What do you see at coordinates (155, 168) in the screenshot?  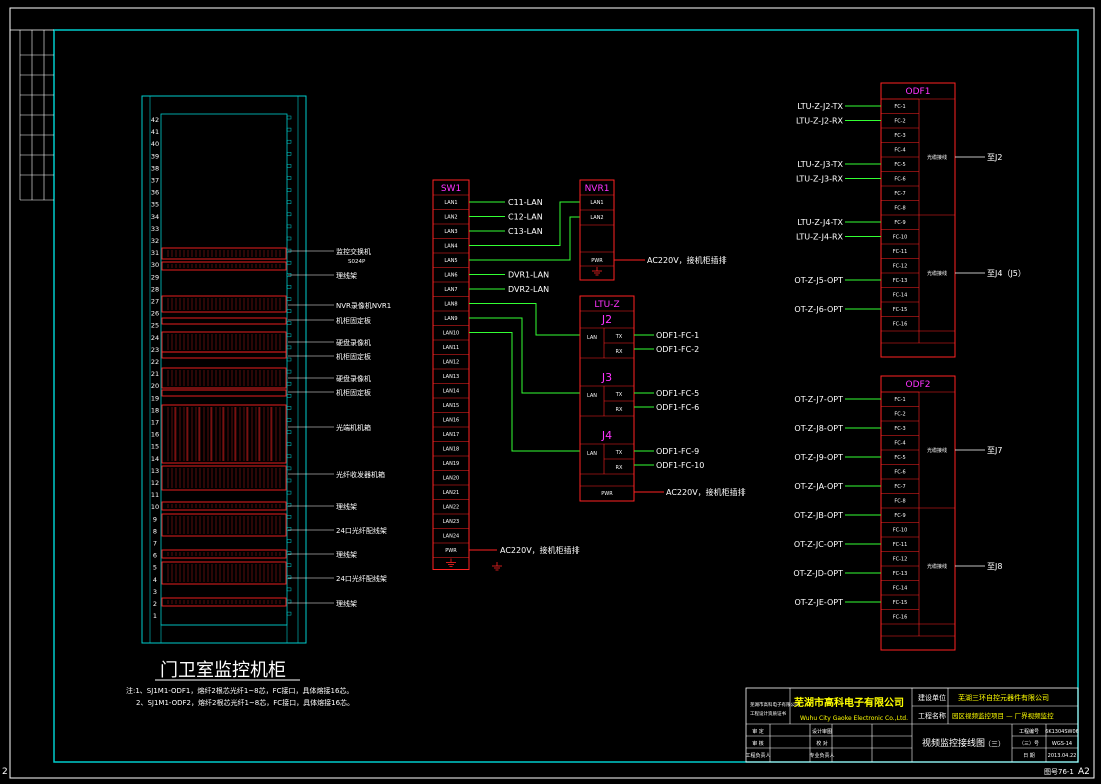 I see `u-number: 38` at bounding box center [155, 168].